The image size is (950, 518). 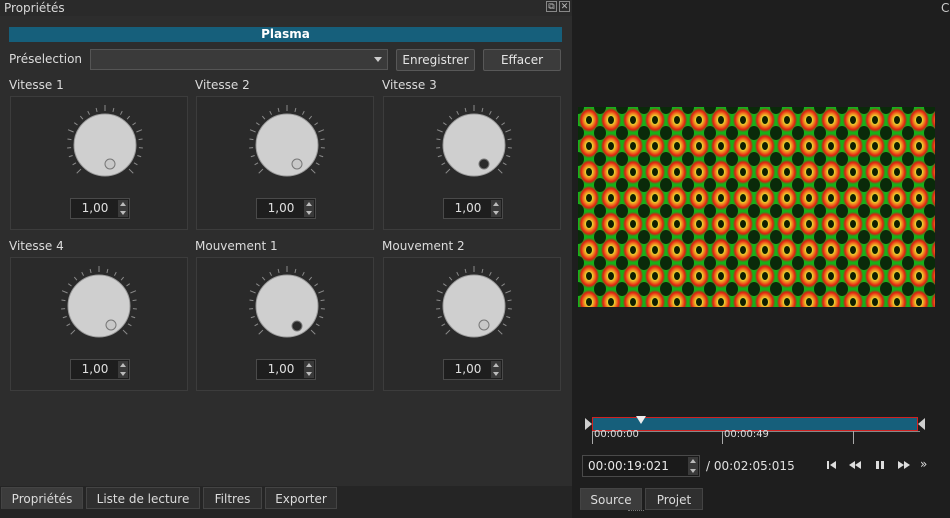 I want to click on close-icon: ✕, so click(x=564, y=6).